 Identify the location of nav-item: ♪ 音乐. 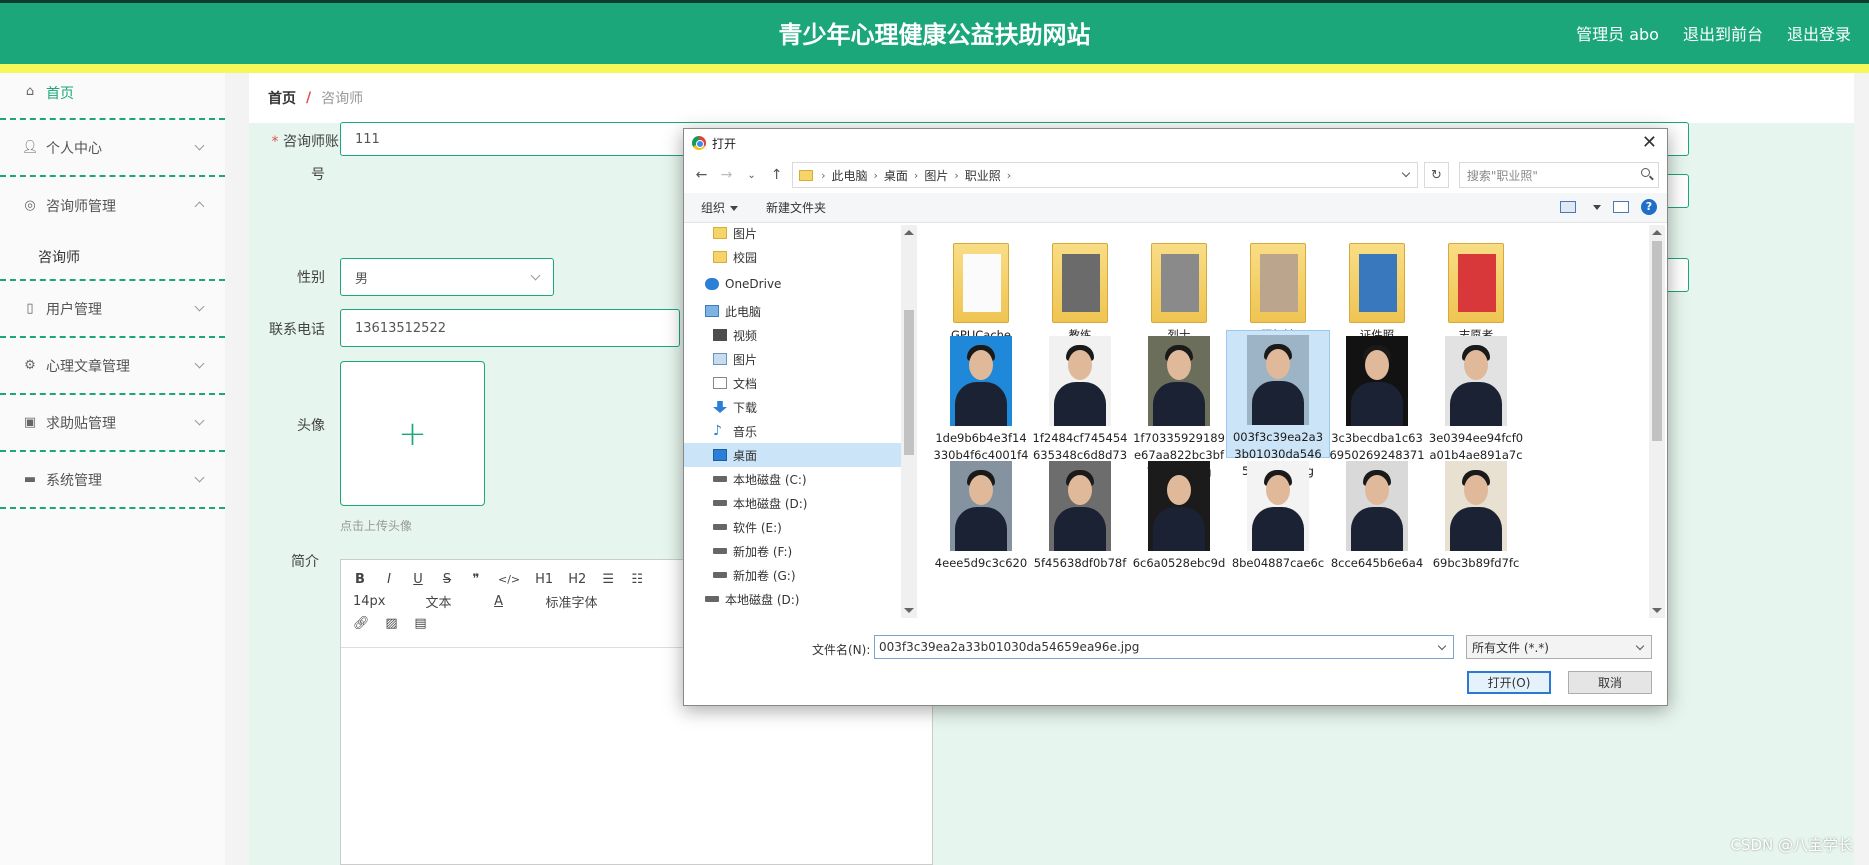
(796, 431).